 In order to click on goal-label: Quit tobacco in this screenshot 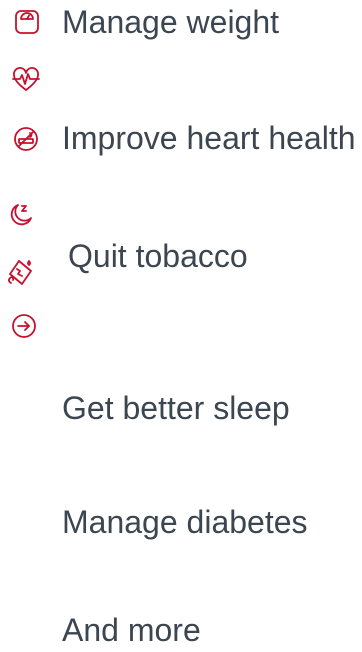, I will do `click(158, 256)`.